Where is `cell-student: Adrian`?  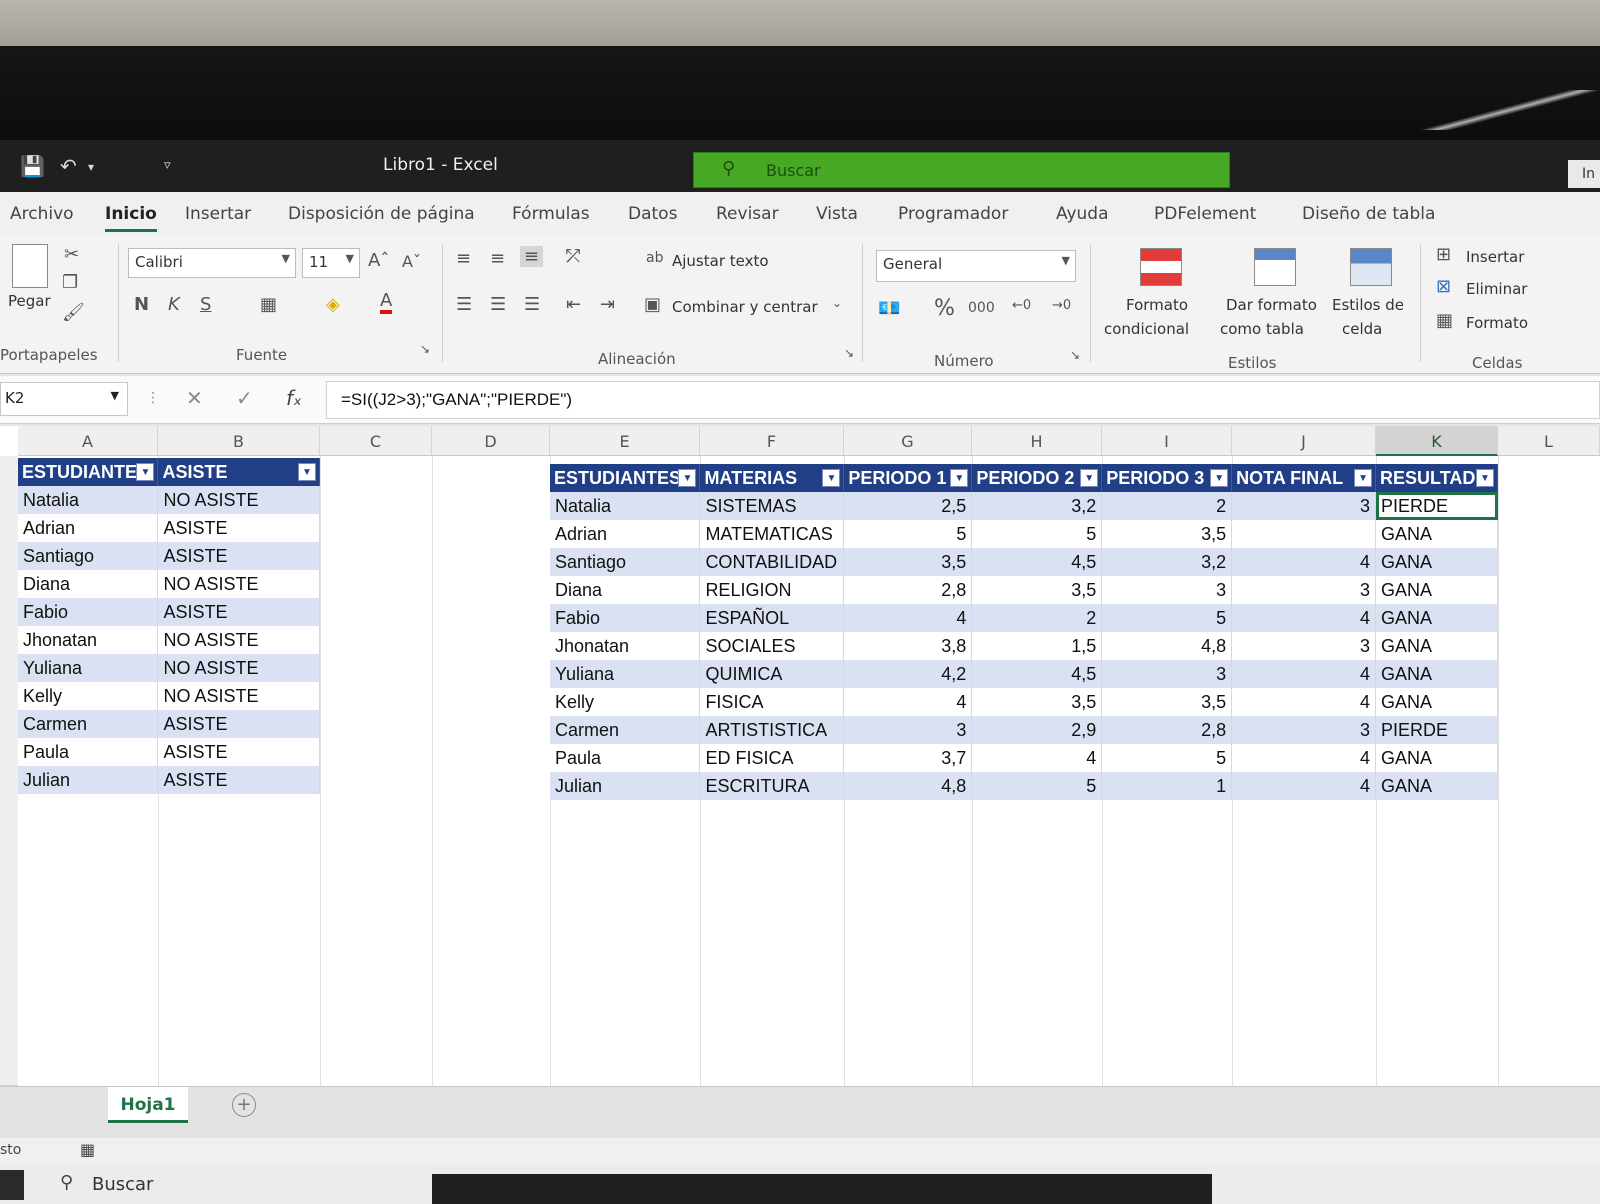
cell-student: Adrian is located at coordinates (88, 528).